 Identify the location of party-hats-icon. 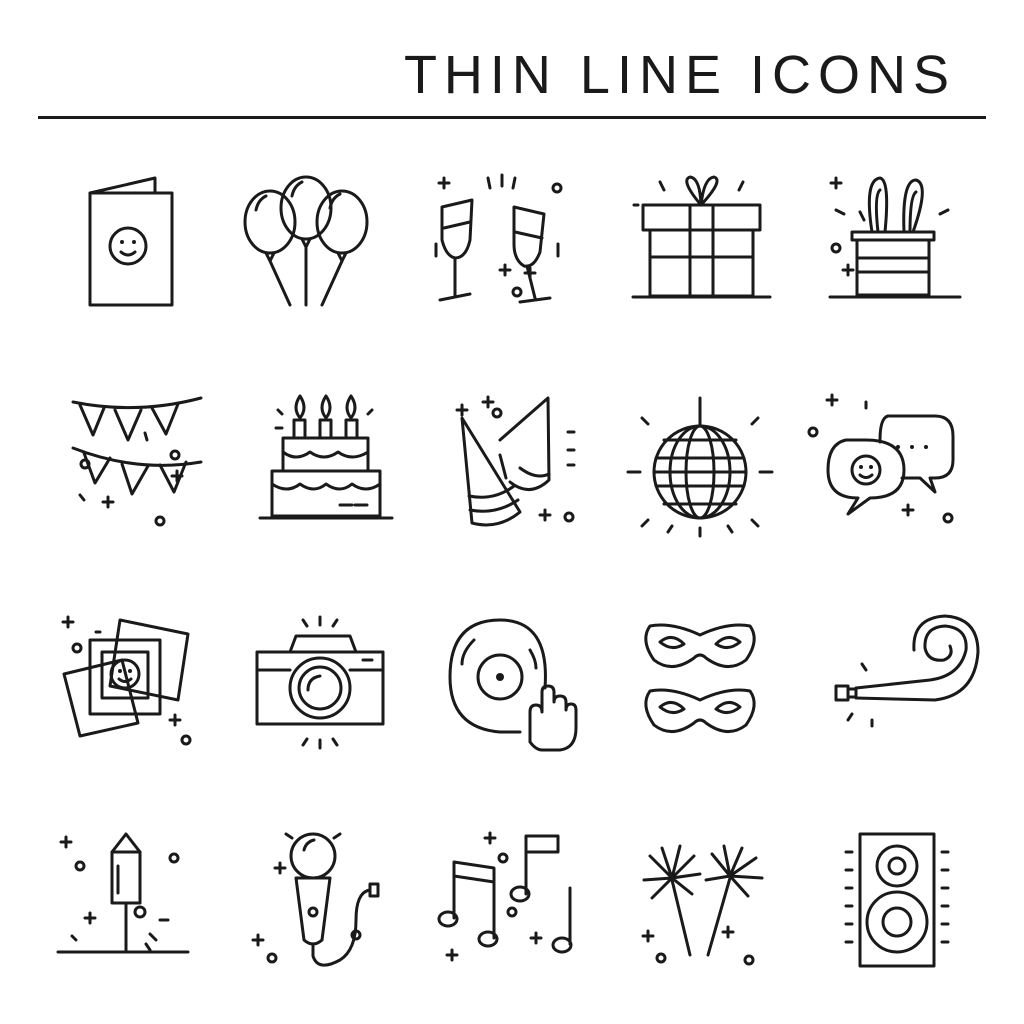
(515, 461).